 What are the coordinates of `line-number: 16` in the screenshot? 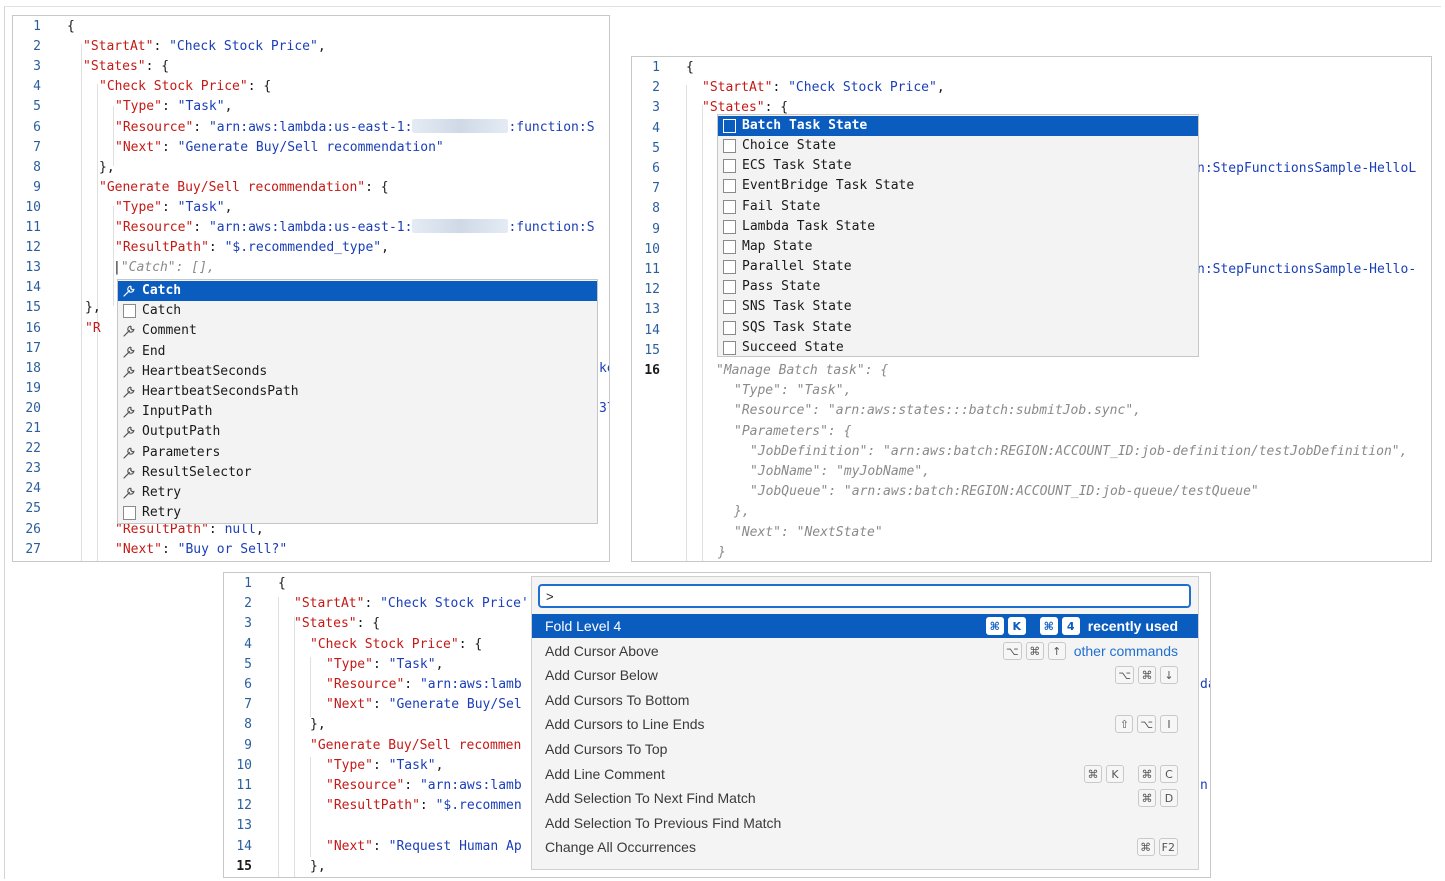 It's located at (33, 328).